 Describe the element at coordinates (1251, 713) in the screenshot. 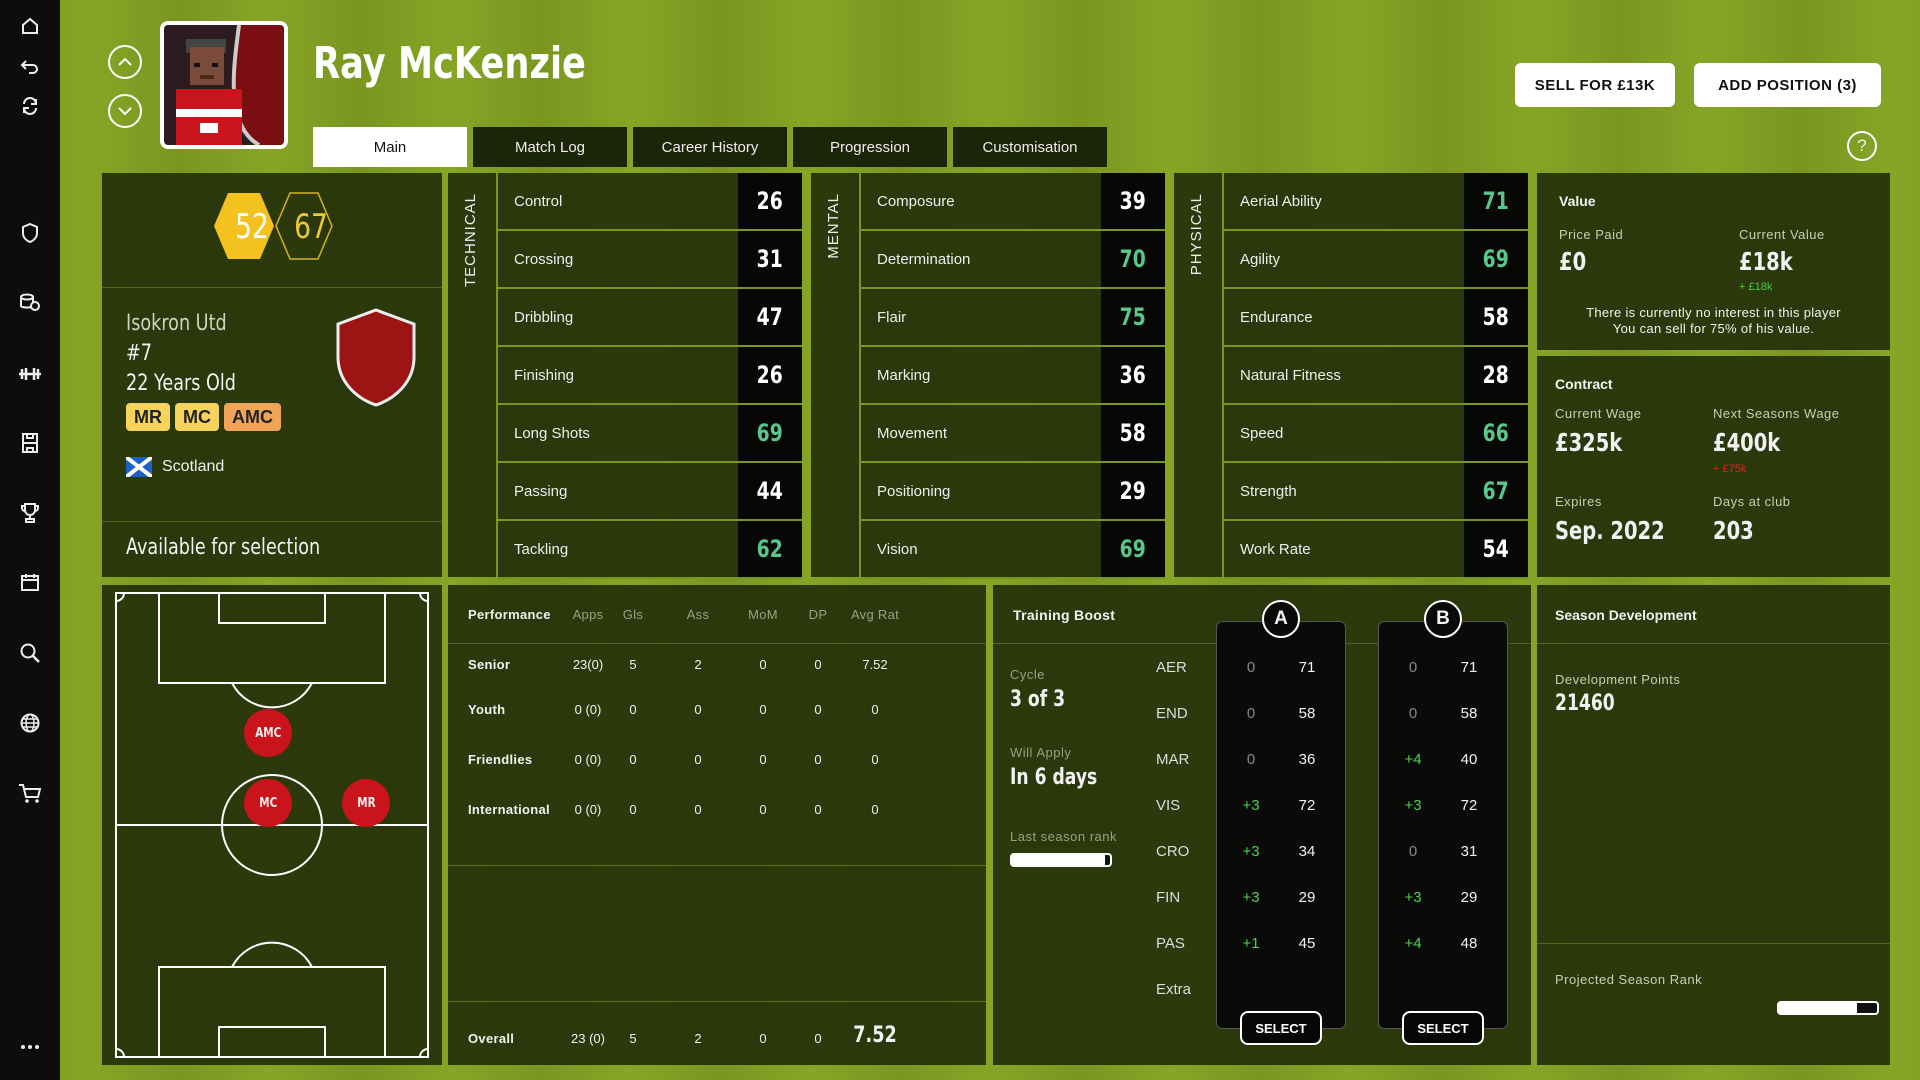

I see `boost-delta: 0` at that location.